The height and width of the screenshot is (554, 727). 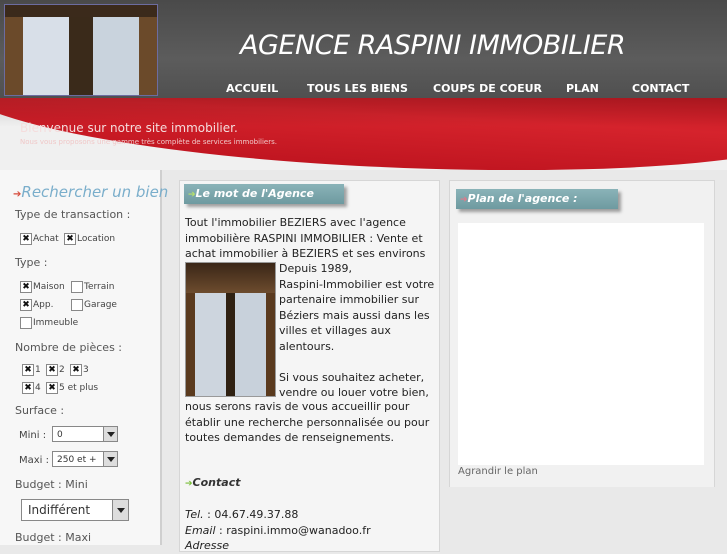 I want to click on budget-maxi-label: Budget : Maxi, so click(x=53, y=537).